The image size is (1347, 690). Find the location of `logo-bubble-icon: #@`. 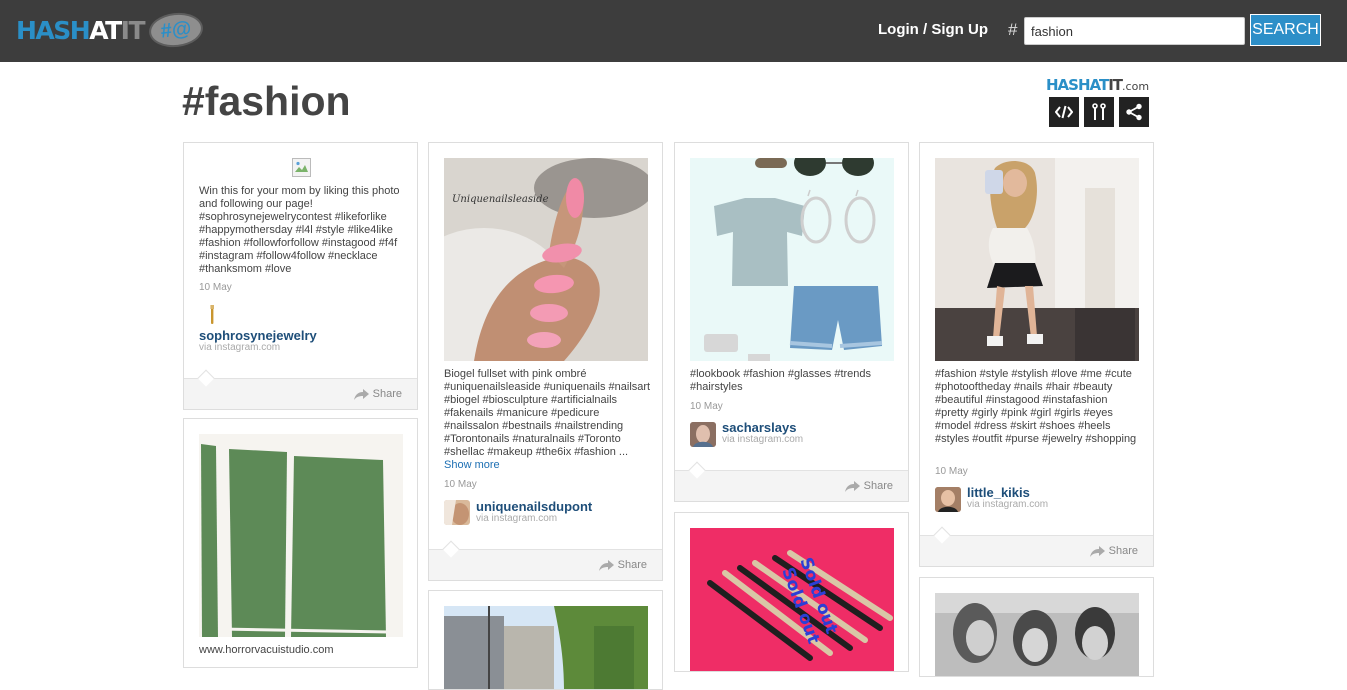

logo-bubble-icon: #@ is located at coordinates (176, 30).